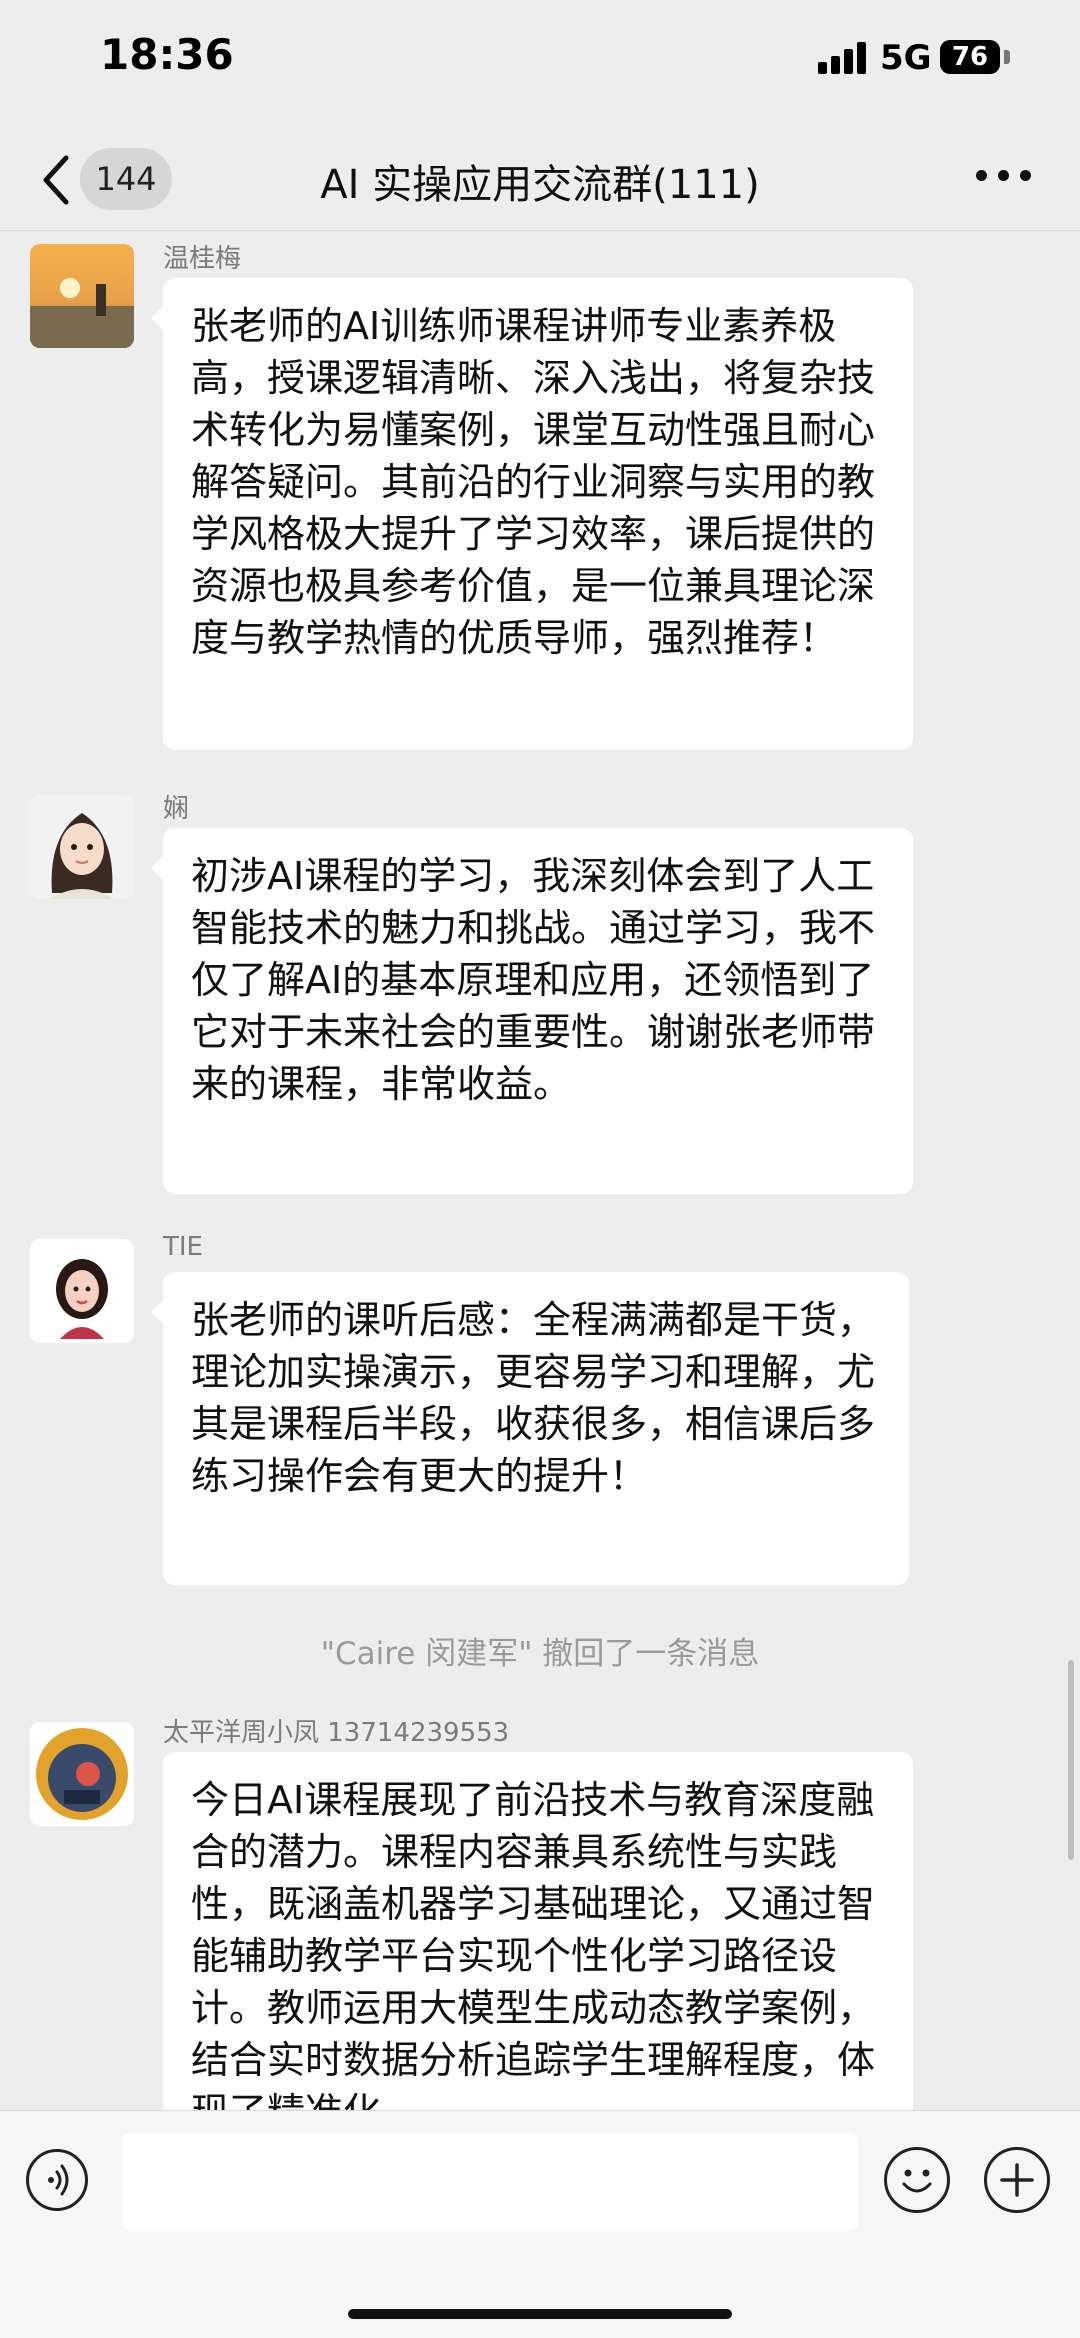 The height and width of the screenshot is (2338, 1080). I want to click on status-time: 18:36, so click(167, 54).